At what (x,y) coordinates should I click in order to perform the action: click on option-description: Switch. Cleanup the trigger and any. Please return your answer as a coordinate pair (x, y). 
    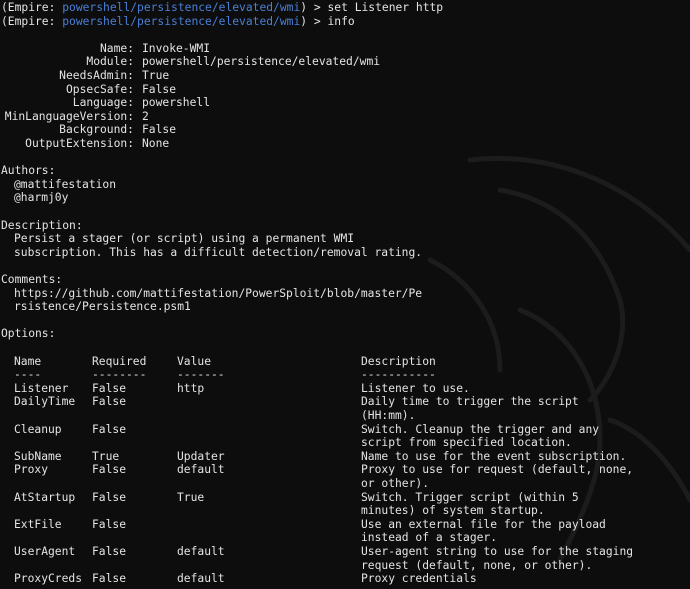
    Looking at the image, I should click on (480, 429).